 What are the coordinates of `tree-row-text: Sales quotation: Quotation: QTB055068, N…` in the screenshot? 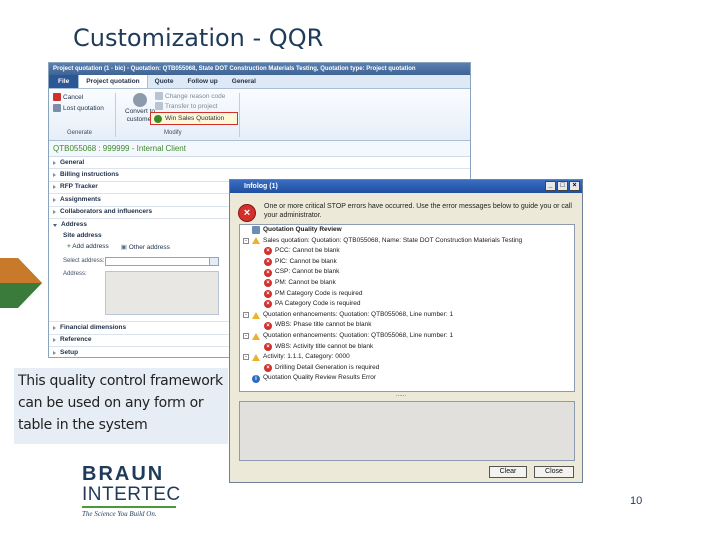 It's located at (393, 240).